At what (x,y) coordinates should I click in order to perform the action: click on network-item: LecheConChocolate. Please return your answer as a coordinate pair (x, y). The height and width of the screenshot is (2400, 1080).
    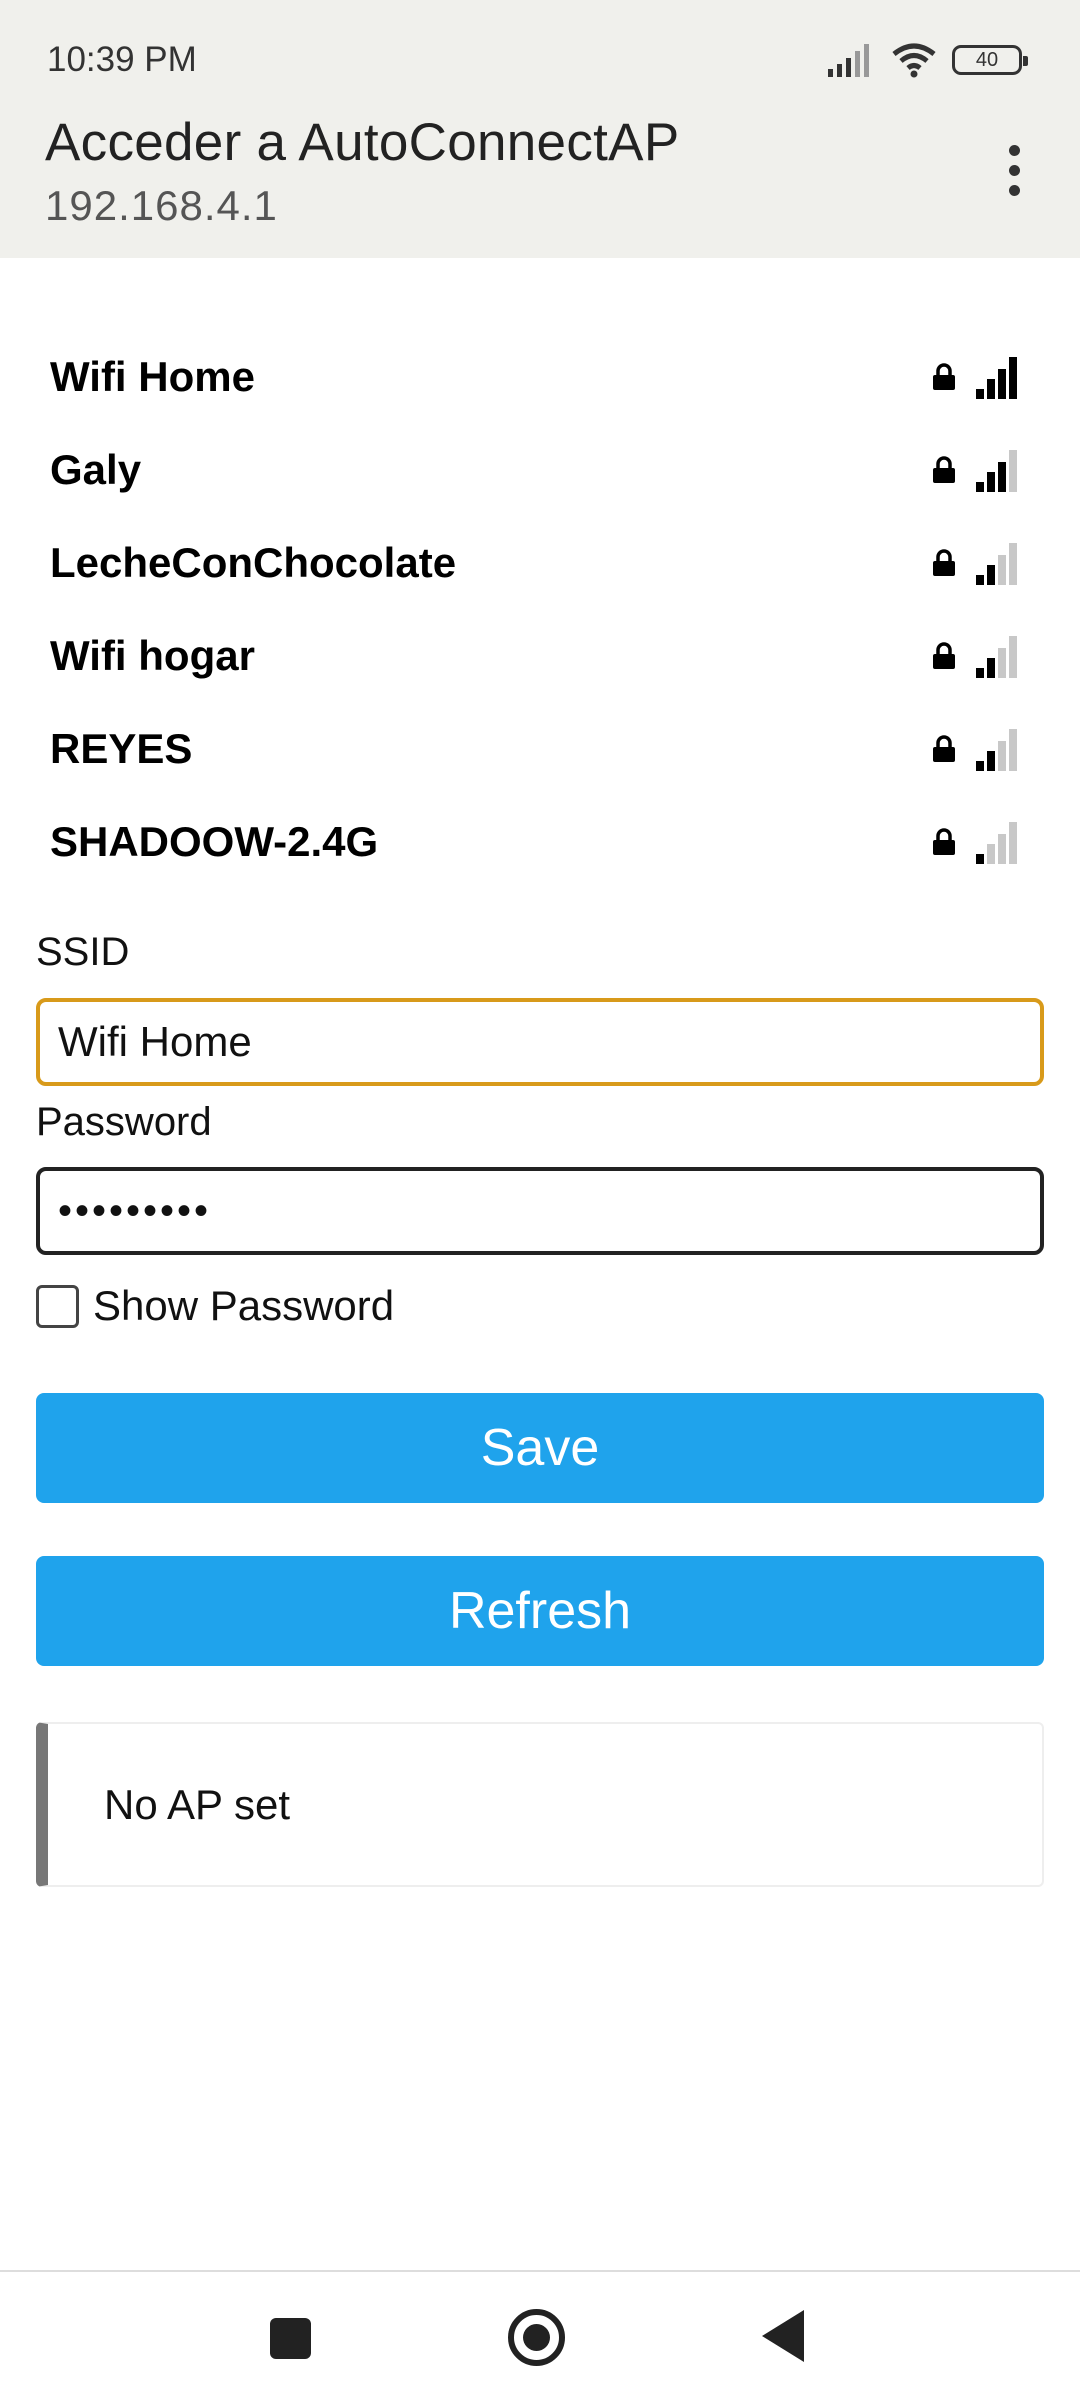
    Looking at the image, I should click on (535, 562).